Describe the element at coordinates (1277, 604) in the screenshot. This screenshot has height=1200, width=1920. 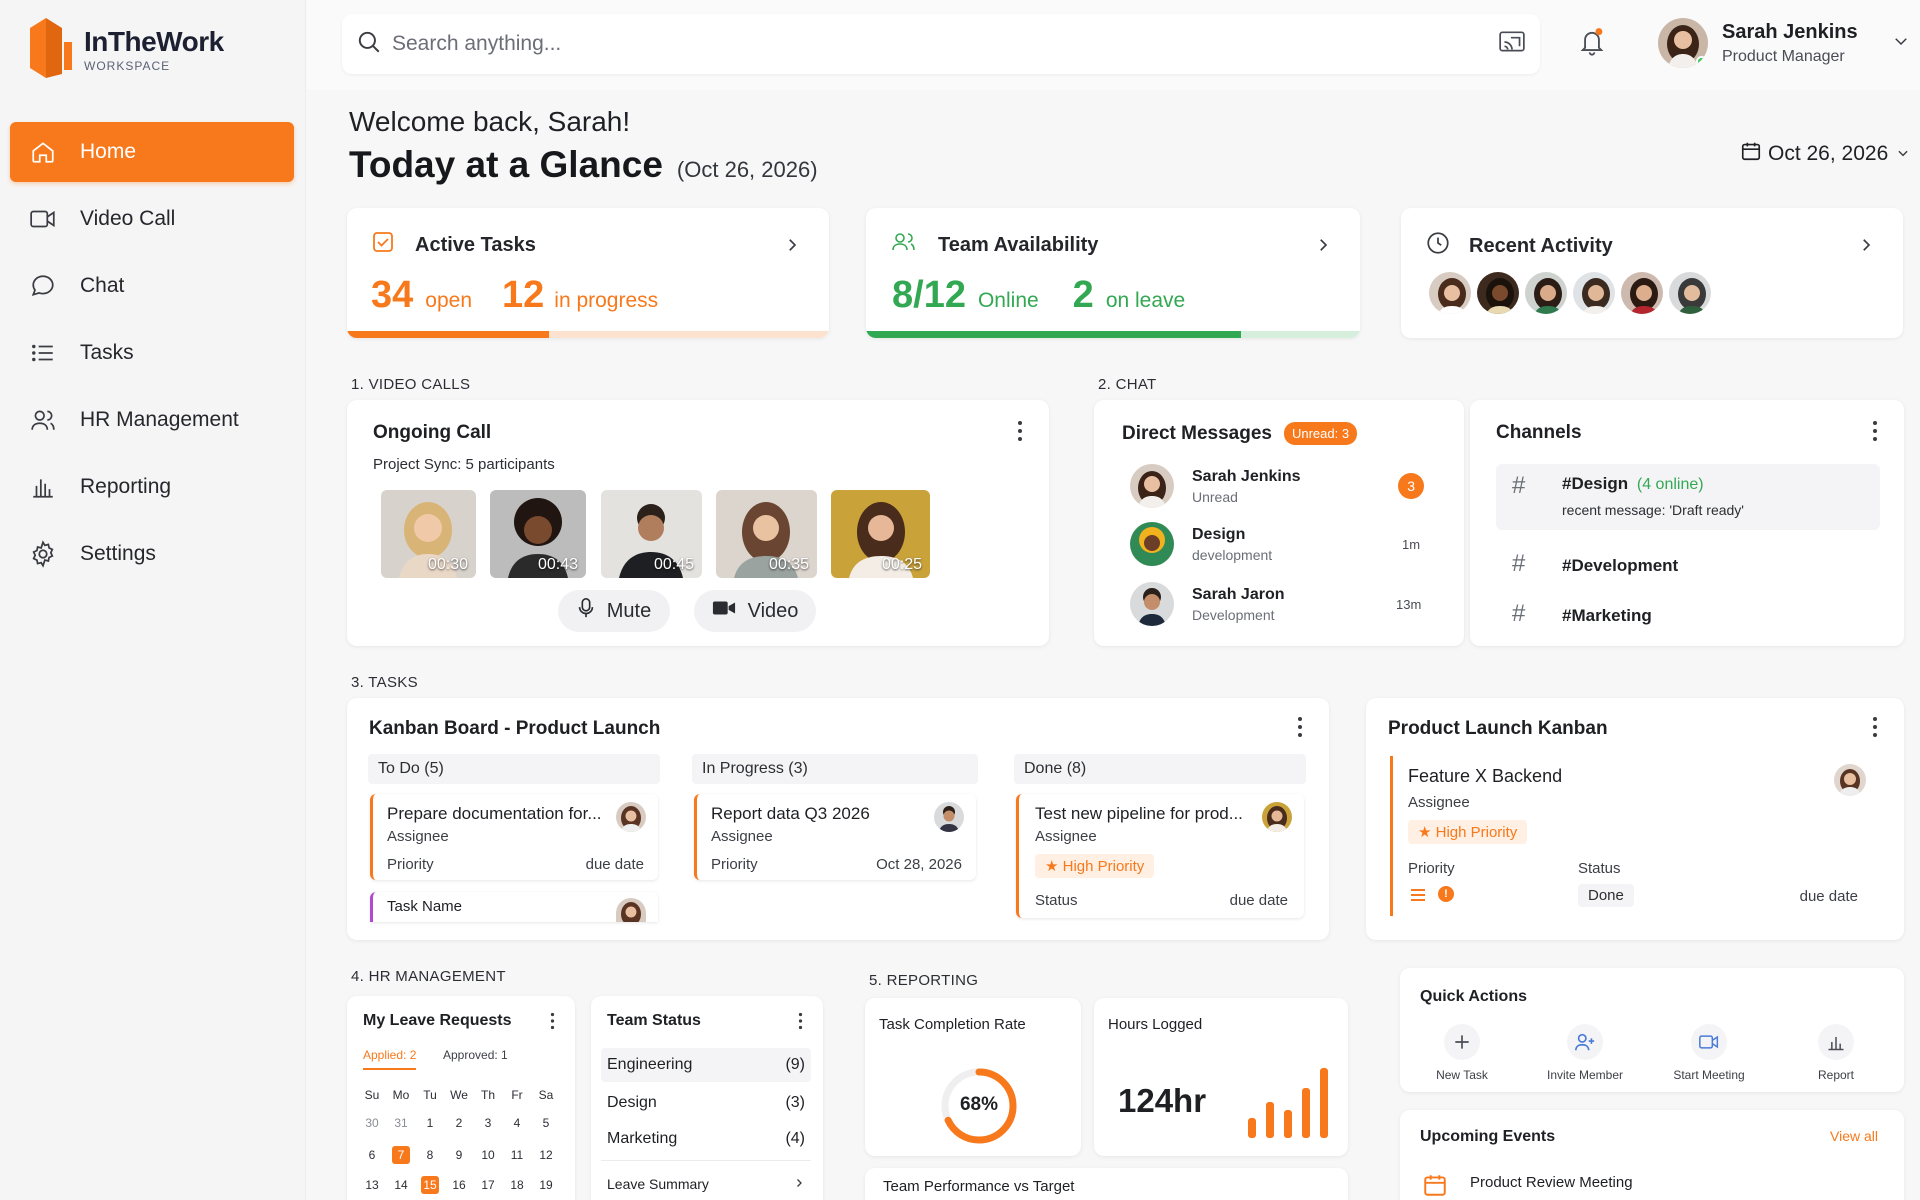
I see `dm-row: Sarah Jaron Development 13m` at that location.